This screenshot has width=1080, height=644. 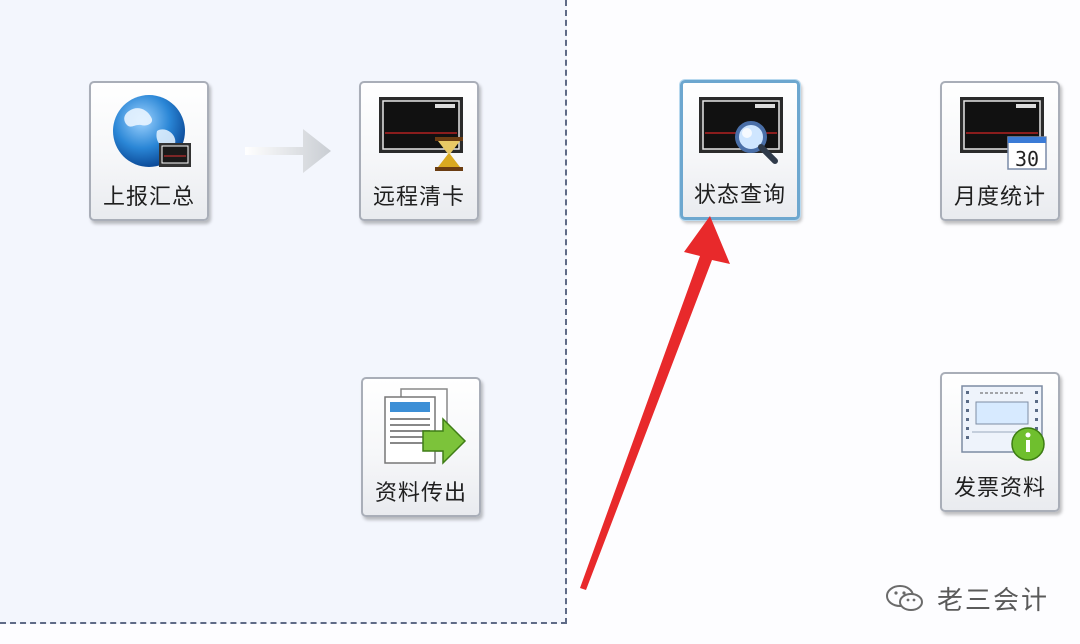 What do you see at coordinates (999, 197) in the screenshot?
I see `monthly-stats-label: 月度统计` at bounding box center [999, 197].